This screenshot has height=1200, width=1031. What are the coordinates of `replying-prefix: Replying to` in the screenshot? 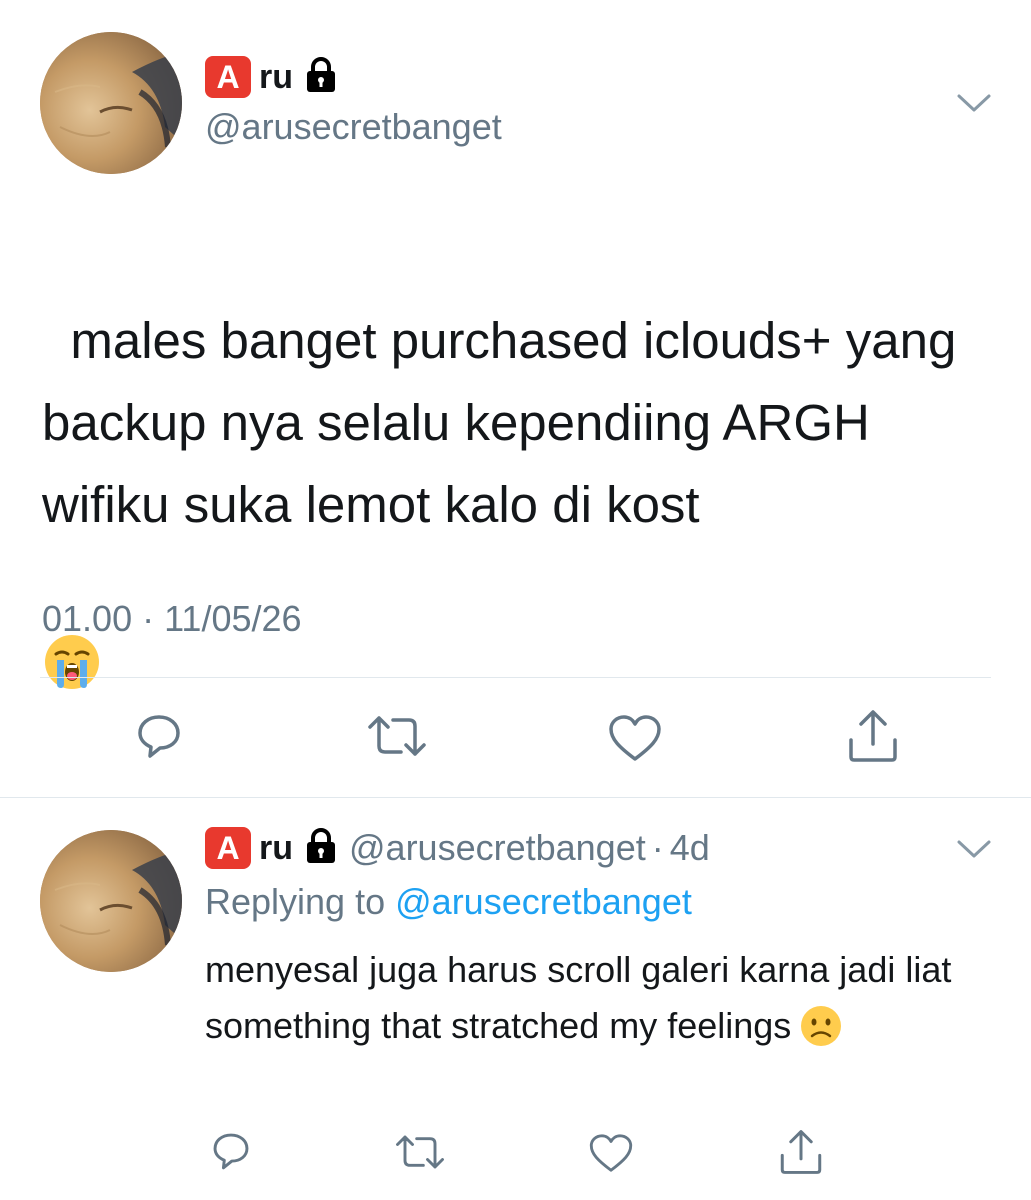 It's located at (295, 901).